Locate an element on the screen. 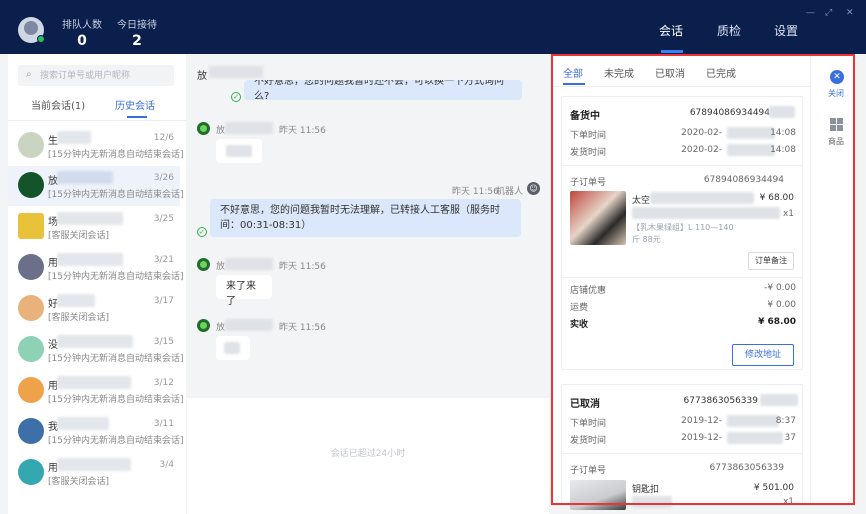 Image resolution: width=866 pixels, height=514 pixels. close-window-icon: ✕ is located at coordinates (850, 13).